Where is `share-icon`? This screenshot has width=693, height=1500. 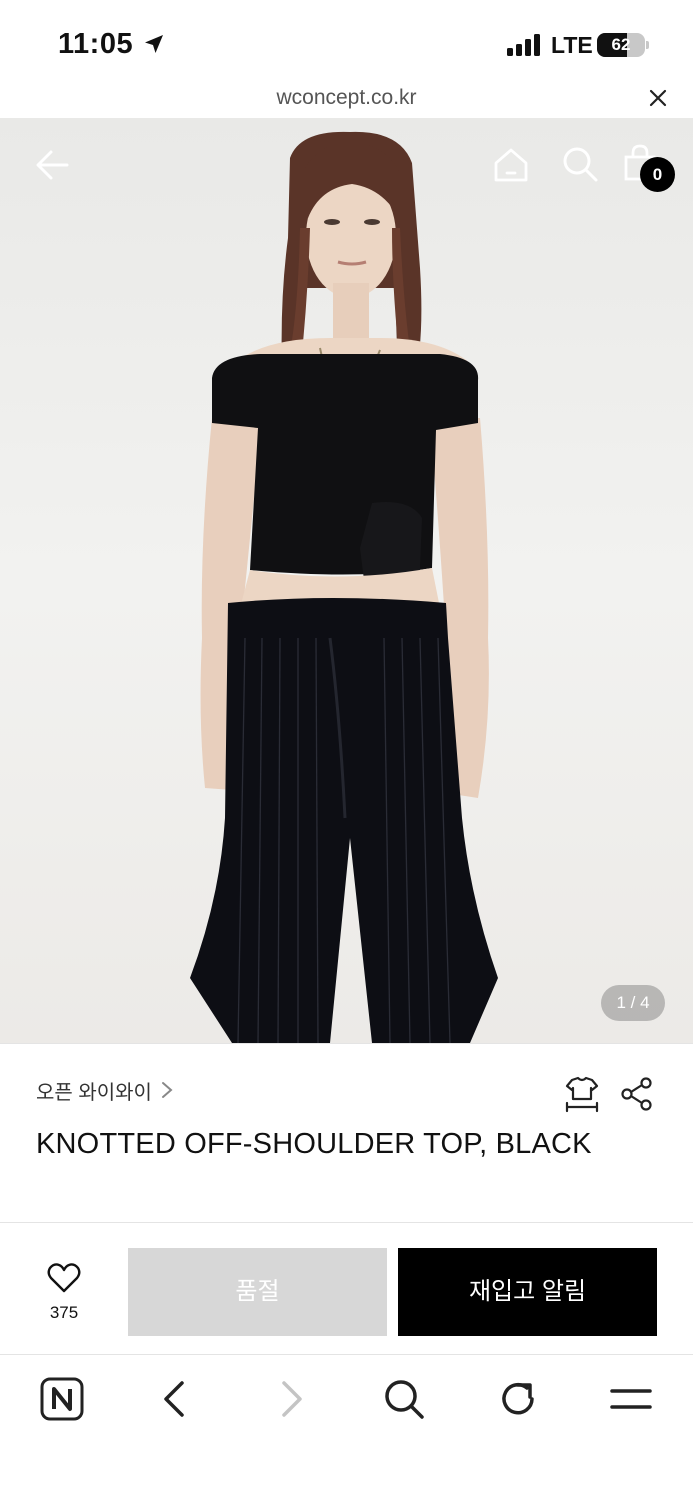 share-icon is located at coordinates (637, 1094).